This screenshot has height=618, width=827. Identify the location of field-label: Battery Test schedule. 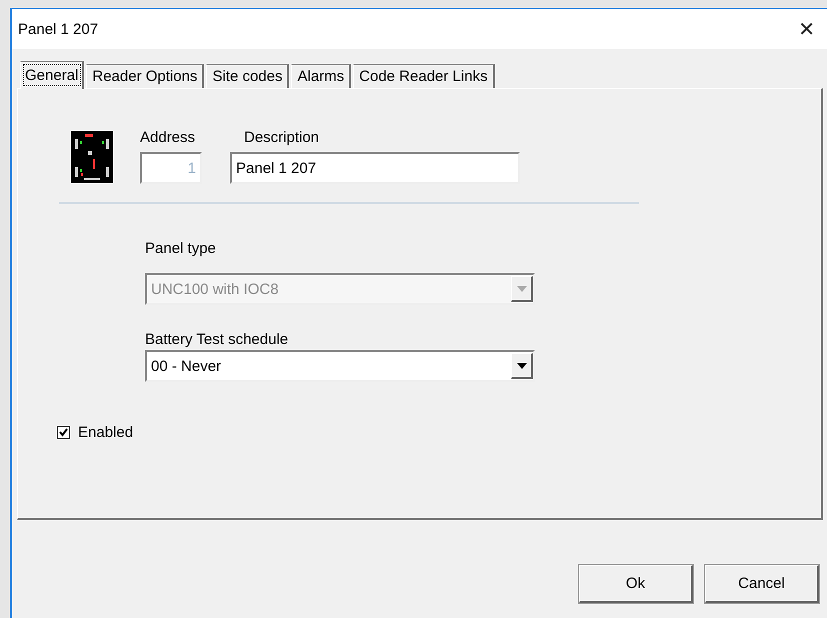
(217, 339).